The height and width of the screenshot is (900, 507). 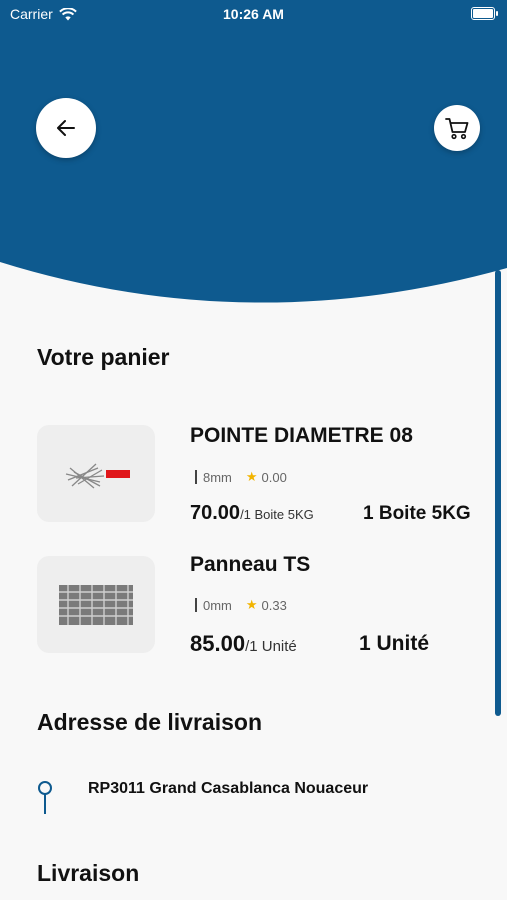 What do you see at coordinates (274, 477) in the screenshot?
I see `product-rating: 0.00` at bounding box center [274, 477].